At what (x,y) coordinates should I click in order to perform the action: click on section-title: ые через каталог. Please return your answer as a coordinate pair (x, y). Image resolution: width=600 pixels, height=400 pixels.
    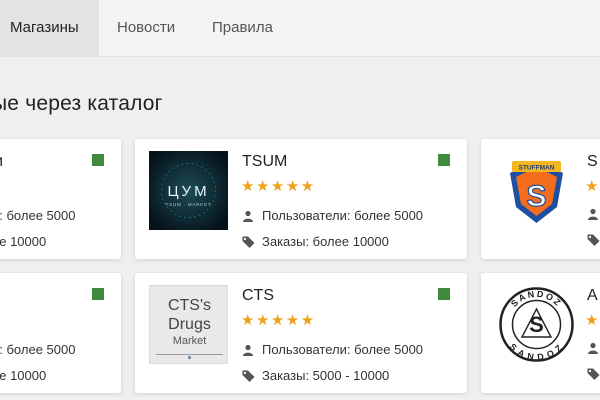
    Looking at the image, I should click on (81, 103).